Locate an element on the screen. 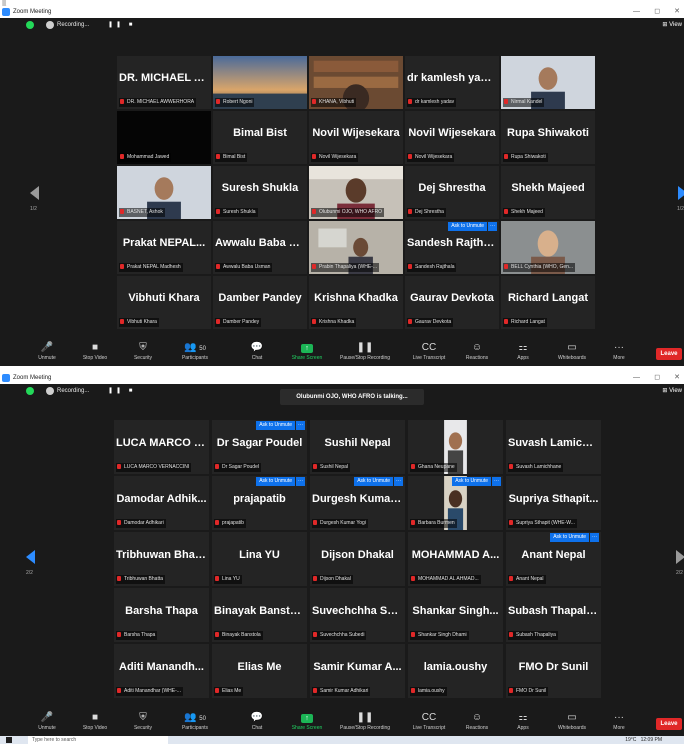 This screenshot has width=684, height=744. participant-tile: Prakat NEPAL... Prakat NEPAL Madhesh is located at coordinates (164, 247).